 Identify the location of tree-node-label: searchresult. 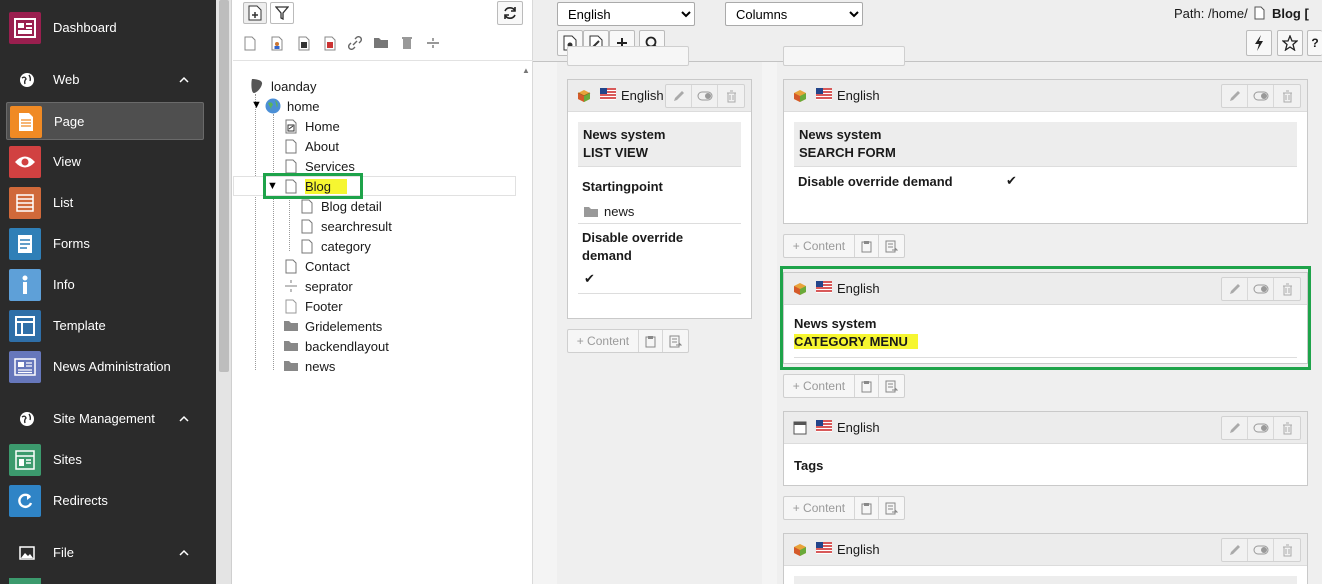
(356, 226).